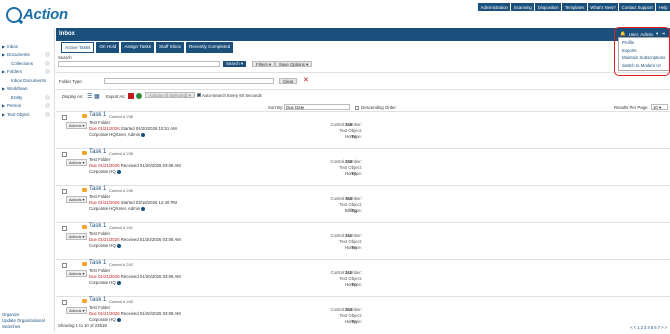  What do you see at coordinates (102, 171) in the screenshot?
I see `location: Corporate HQ` at bounding box center [102, 171].